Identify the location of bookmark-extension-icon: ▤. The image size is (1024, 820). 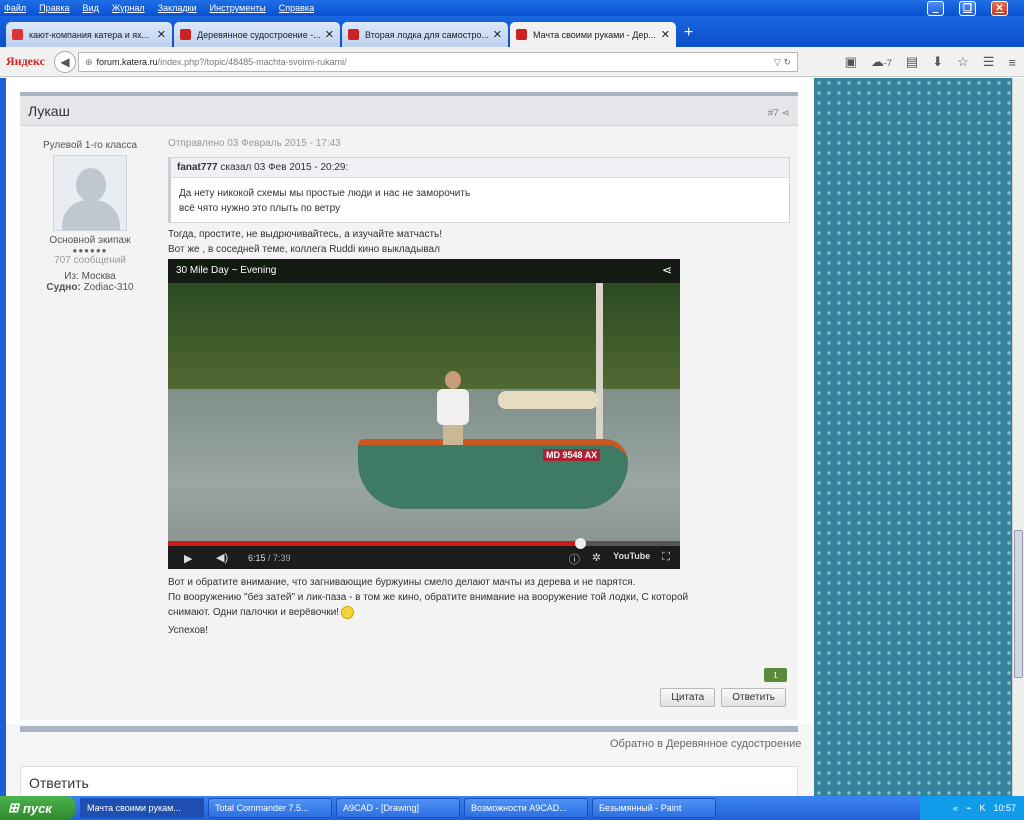
(912, 62).